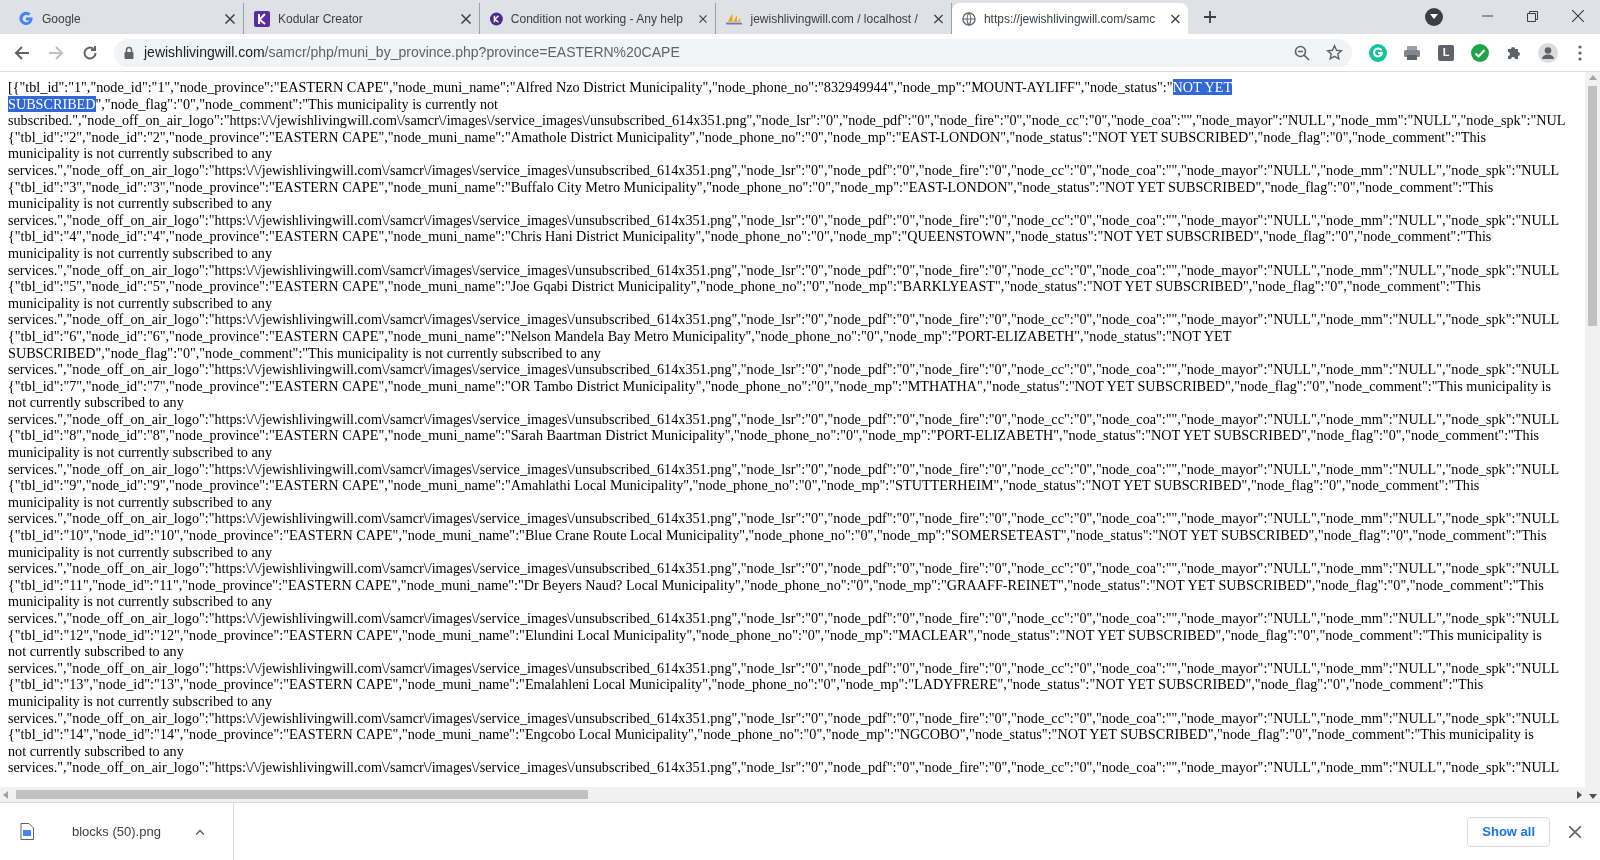 The height and width of the screenshot is (860, 1600). I want to click on show-all-button: Show all, so click(1508, 831).